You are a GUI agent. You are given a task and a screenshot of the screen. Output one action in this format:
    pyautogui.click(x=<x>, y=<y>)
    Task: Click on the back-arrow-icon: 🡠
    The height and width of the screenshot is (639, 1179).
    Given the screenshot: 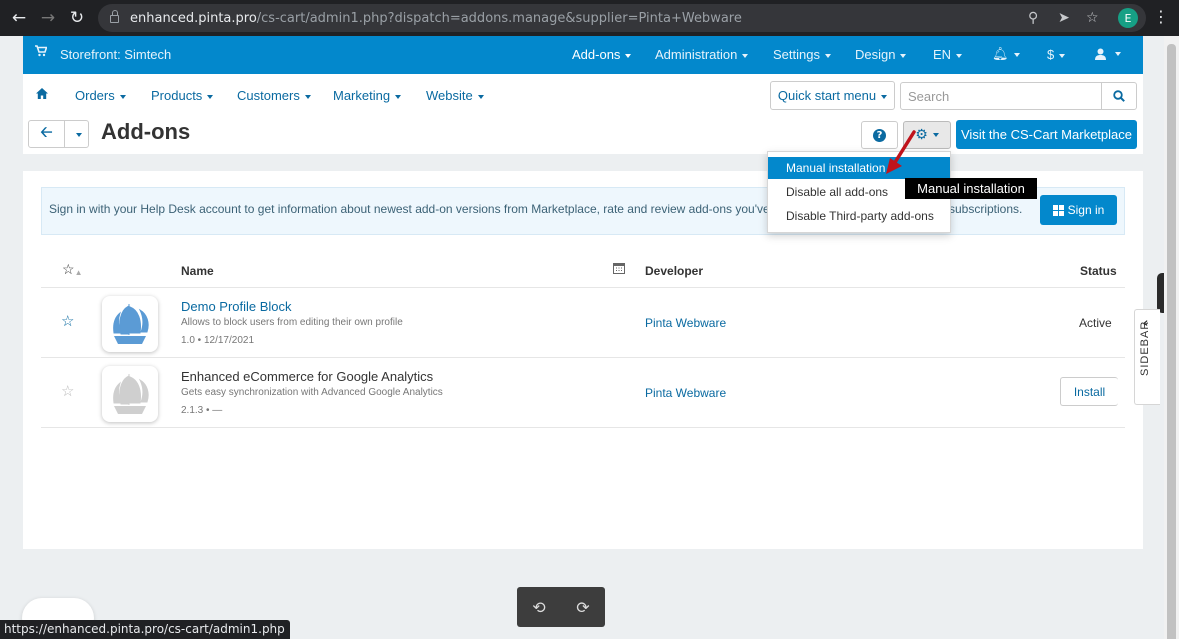 What is the action you would take?
    pyautogui.click(x=46, y=131)
    